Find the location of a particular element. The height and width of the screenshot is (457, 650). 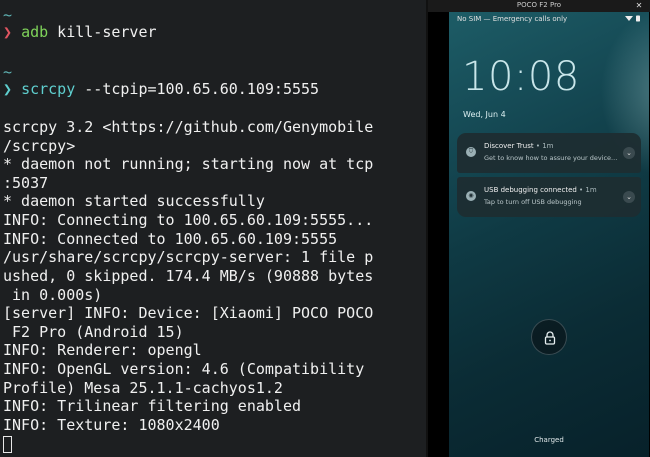

output-line: Profile) Mesa 25.1.1-cachyos1.2 is located at coordinates (143, 388).